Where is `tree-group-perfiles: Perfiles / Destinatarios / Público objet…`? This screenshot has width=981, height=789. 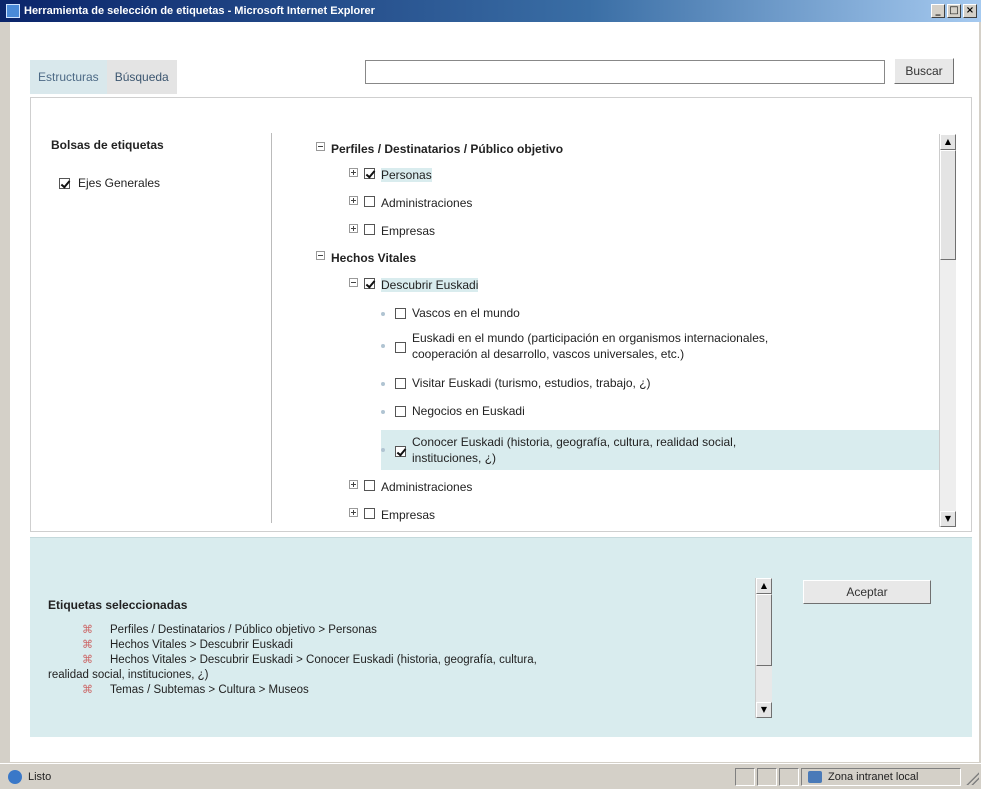
tree-group-perfiles: Perfiles / Destinatarios / Público objet… is located at coordinates (439, 149).